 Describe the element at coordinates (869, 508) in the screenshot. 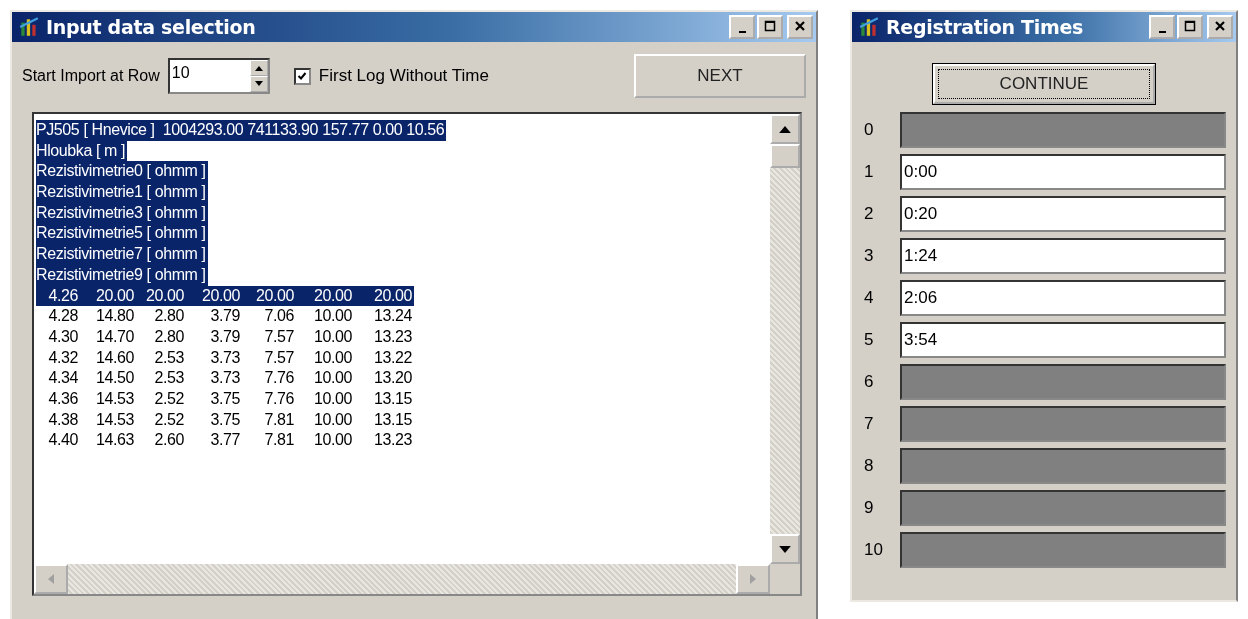

I see `row-number: 9` at that location.